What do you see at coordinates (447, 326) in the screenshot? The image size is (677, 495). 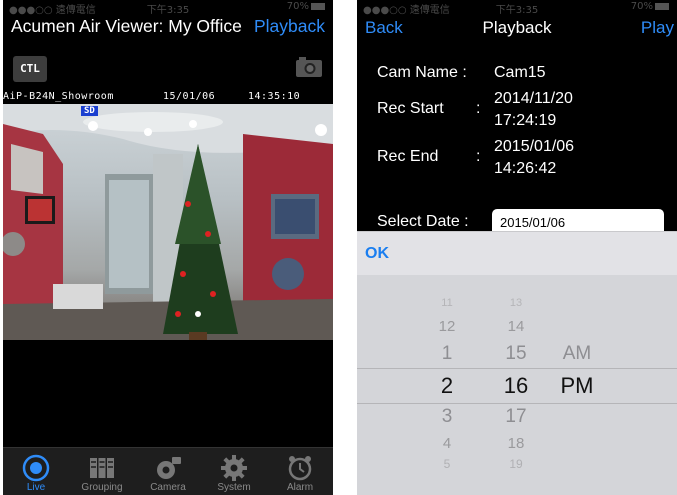 I see `picker-hour-option: 12` at bounding box center [447, 326].